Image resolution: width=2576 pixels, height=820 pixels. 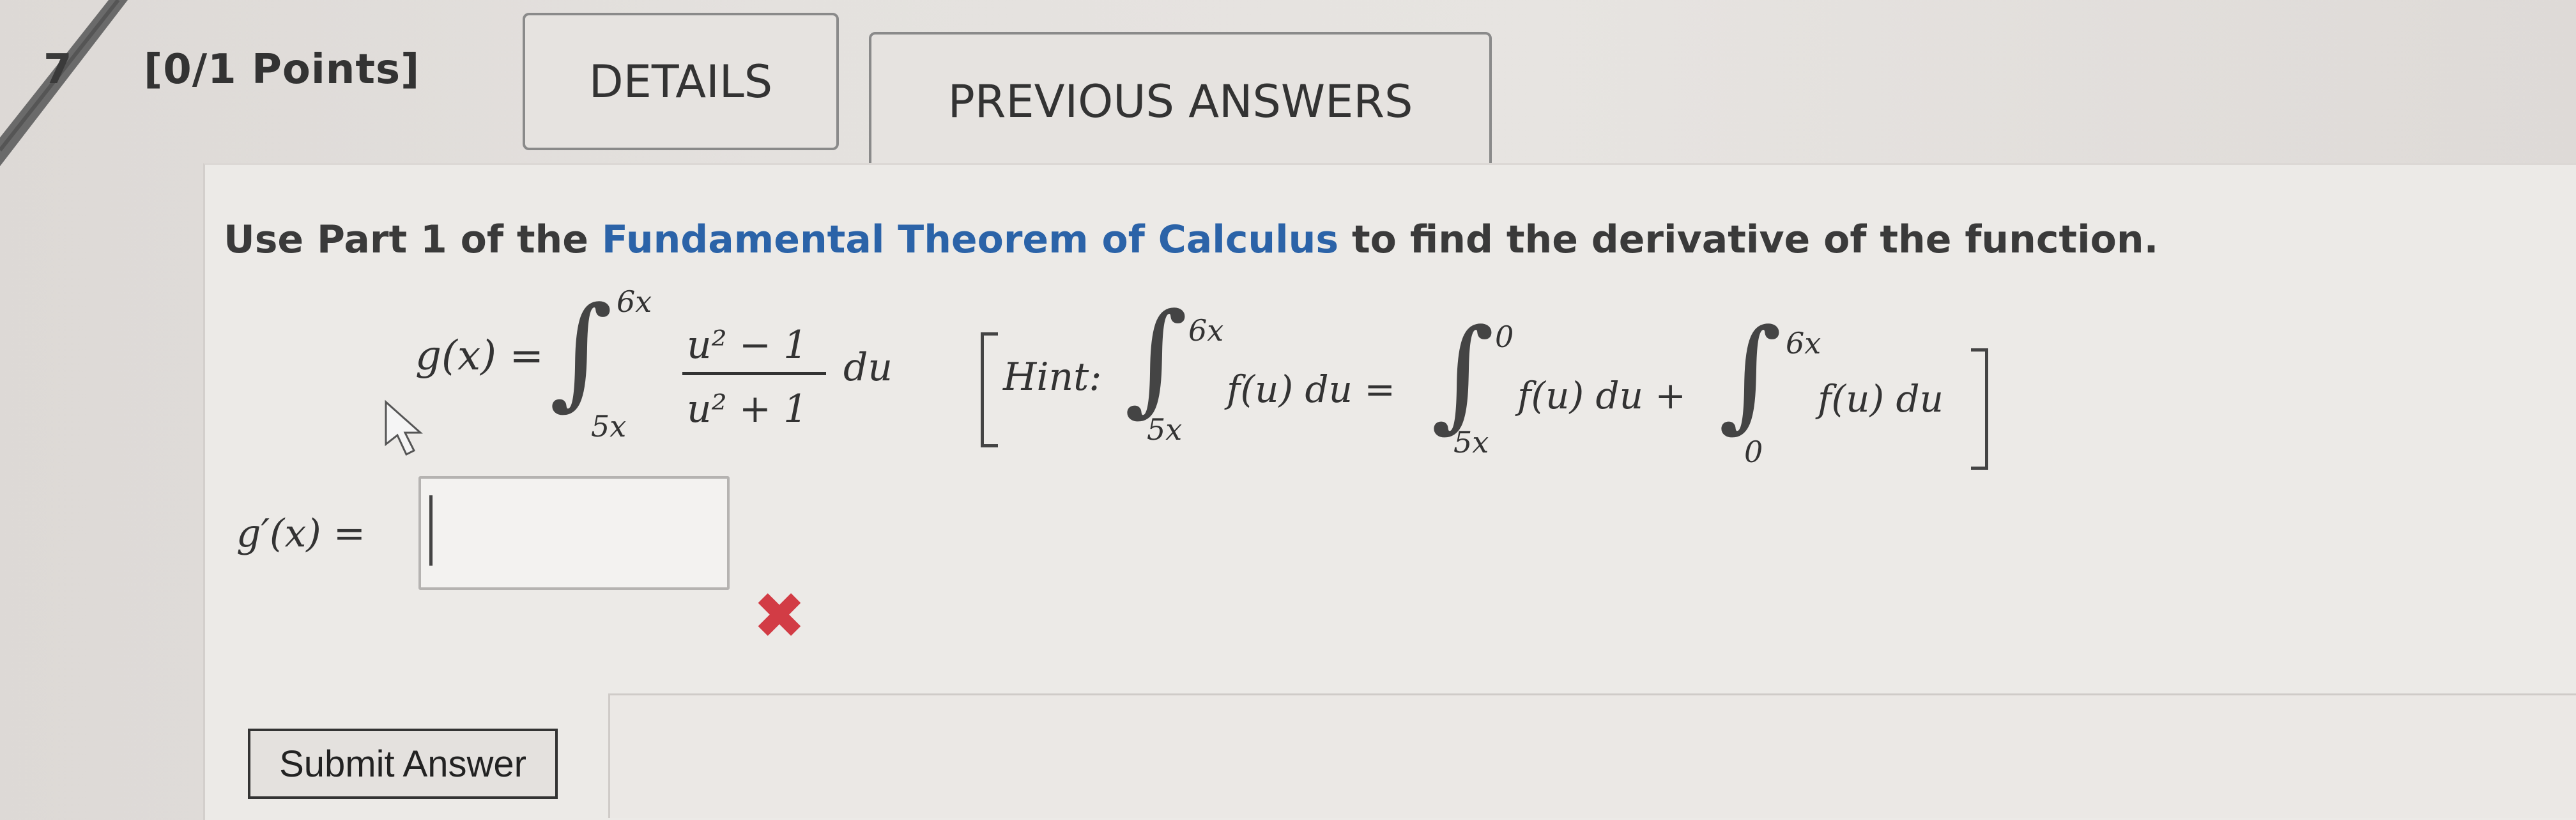 What do you see at coordinates (1471, 442) in the screenshot?
I see `hint-int2-lower: 5x` at bounding box center [1471, 442].